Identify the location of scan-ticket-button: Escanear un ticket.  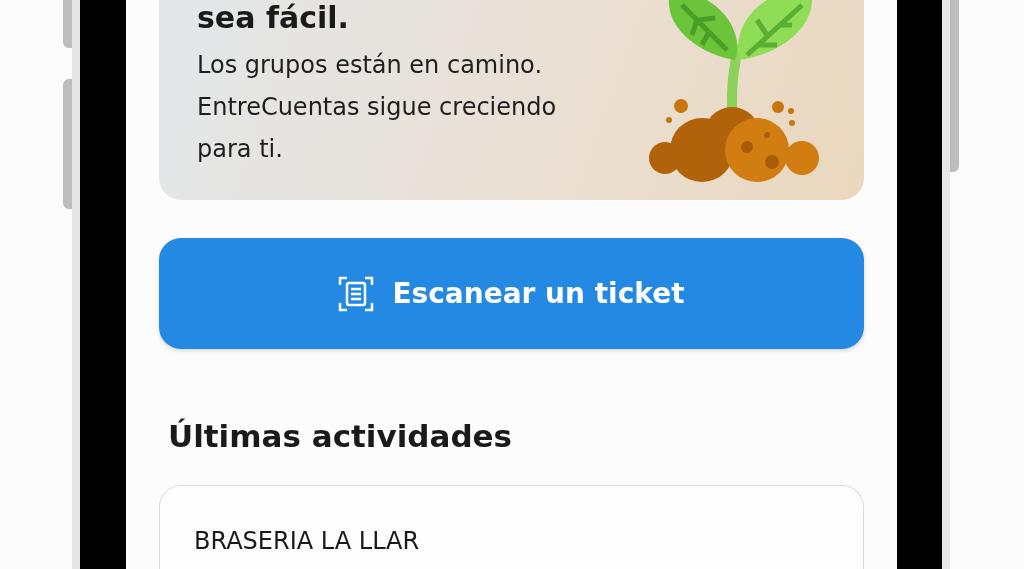
(511, 293).